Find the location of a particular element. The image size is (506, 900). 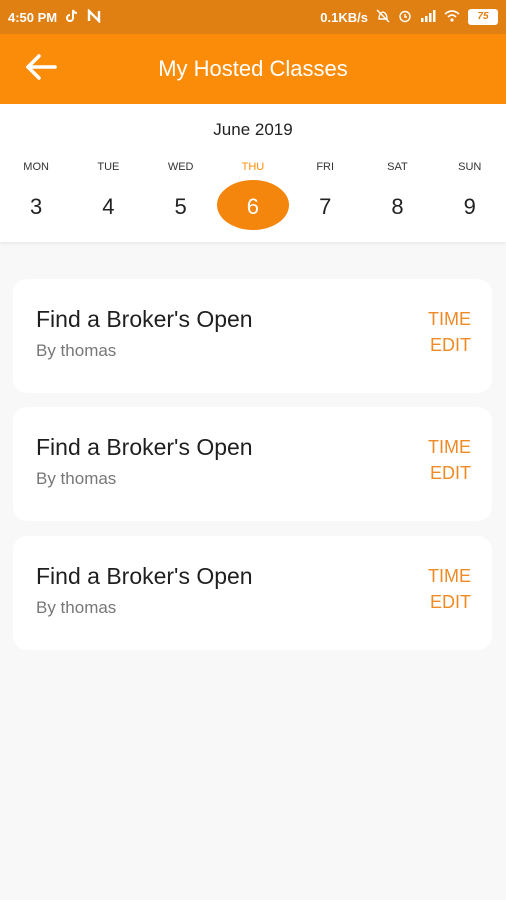

day-sat: SAT 8 is located at coordinates (397, 198).